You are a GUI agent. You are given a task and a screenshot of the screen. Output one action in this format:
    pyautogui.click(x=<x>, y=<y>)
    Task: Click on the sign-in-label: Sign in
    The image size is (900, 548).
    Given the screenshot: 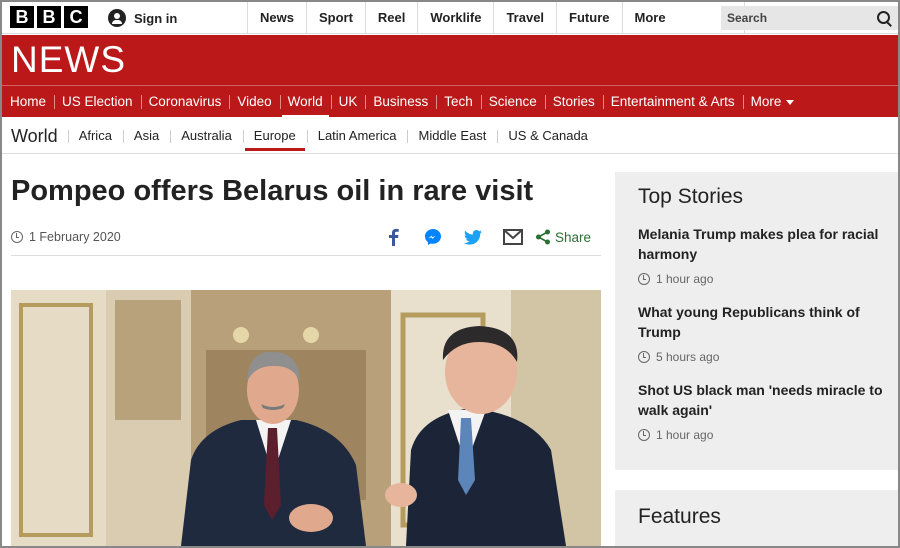 What is the action you would take?
    pyautogui.click(x=156, y=18)
    